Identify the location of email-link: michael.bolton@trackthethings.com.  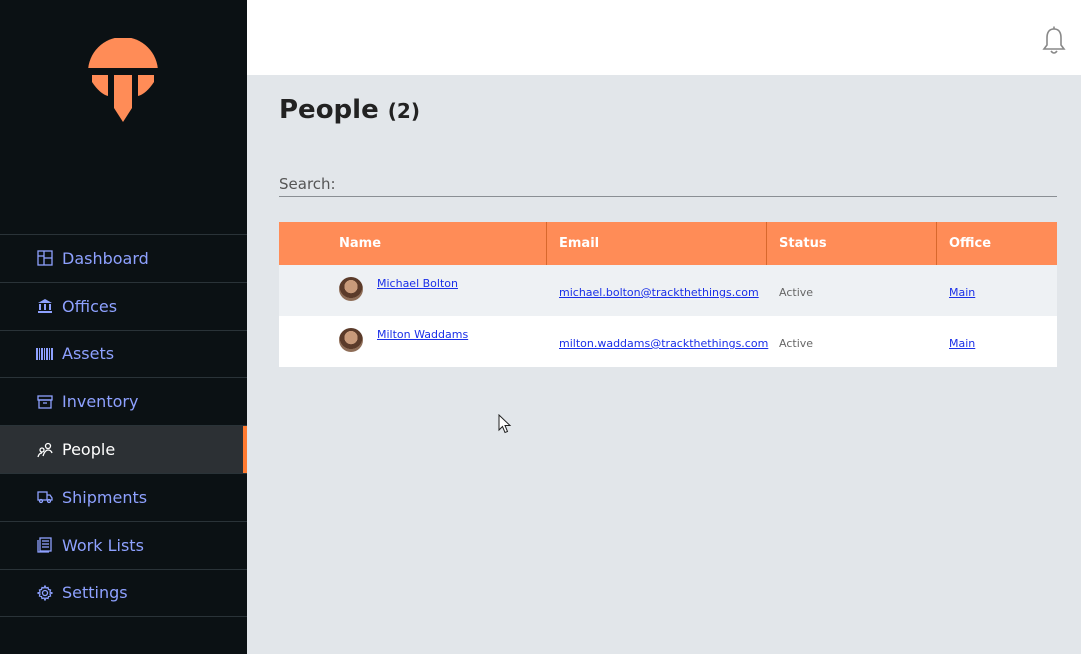
(659, 292).